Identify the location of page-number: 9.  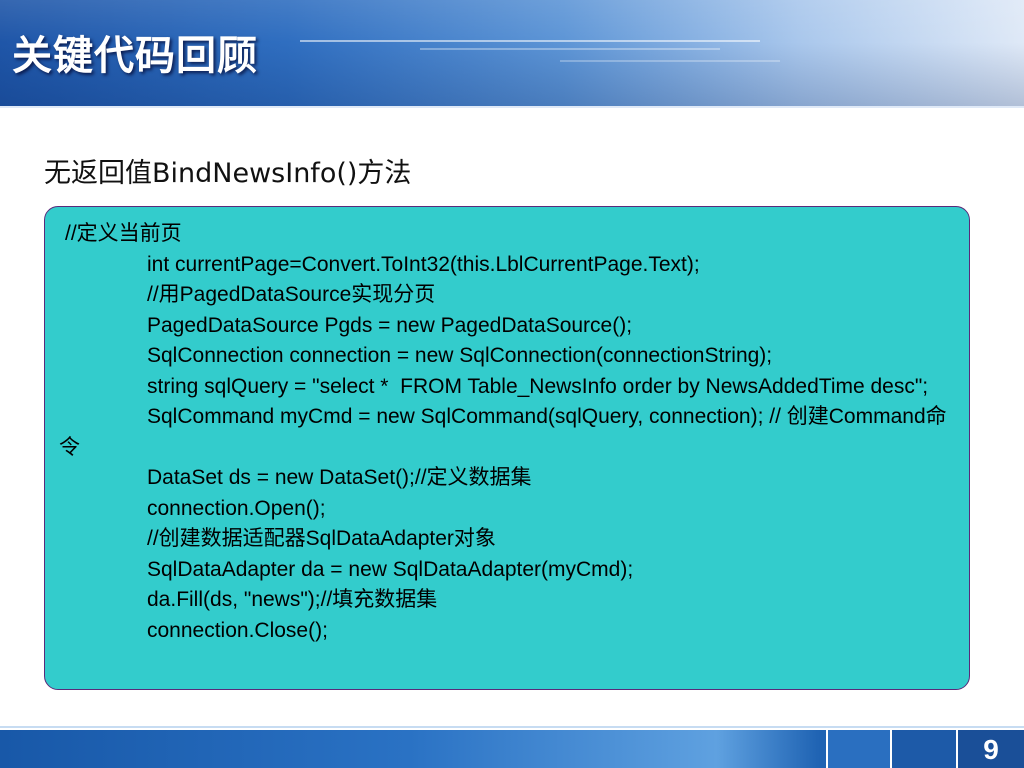
(991, 749).